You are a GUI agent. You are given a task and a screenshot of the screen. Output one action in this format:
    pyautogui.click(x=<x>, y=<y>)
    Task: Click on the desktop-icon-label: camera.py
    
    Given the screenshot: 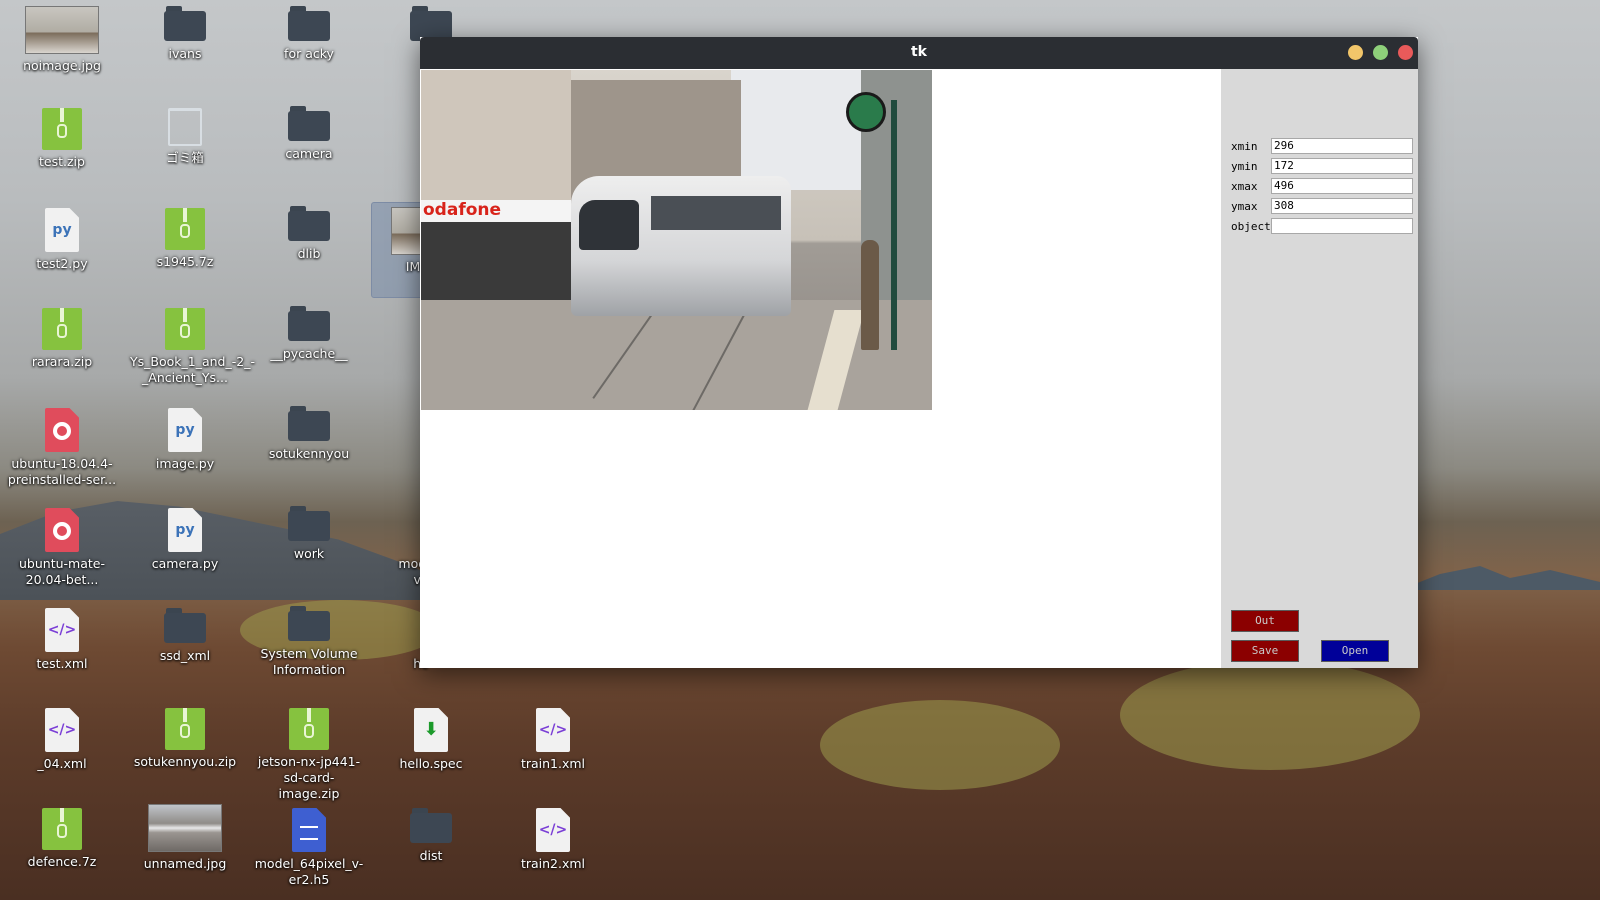 What is the action you would take?
    pyautogui.click(x=185, y=563)
    